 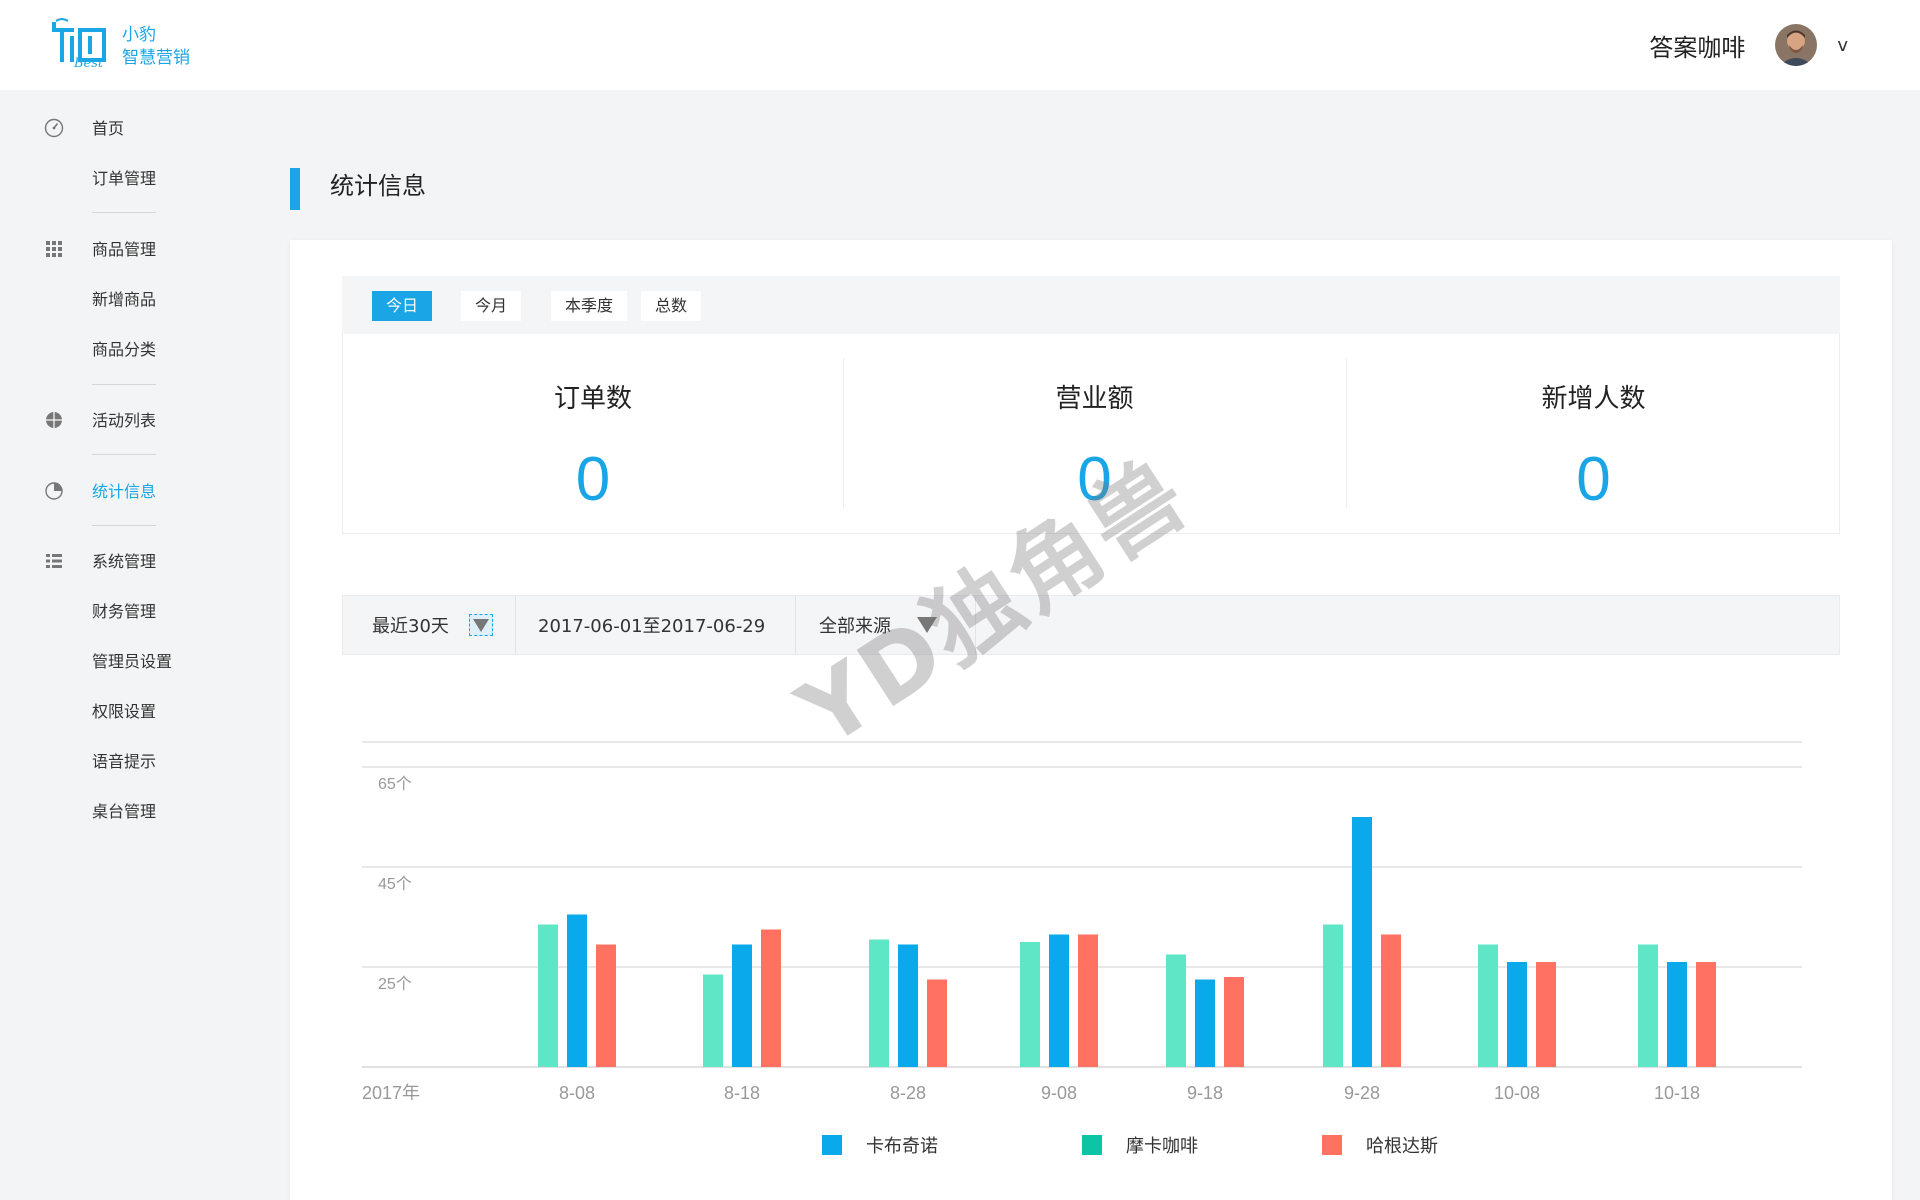 I want to click on legend-item-mocha: 摩卡咖啡, so click(x=1140, y=1145).